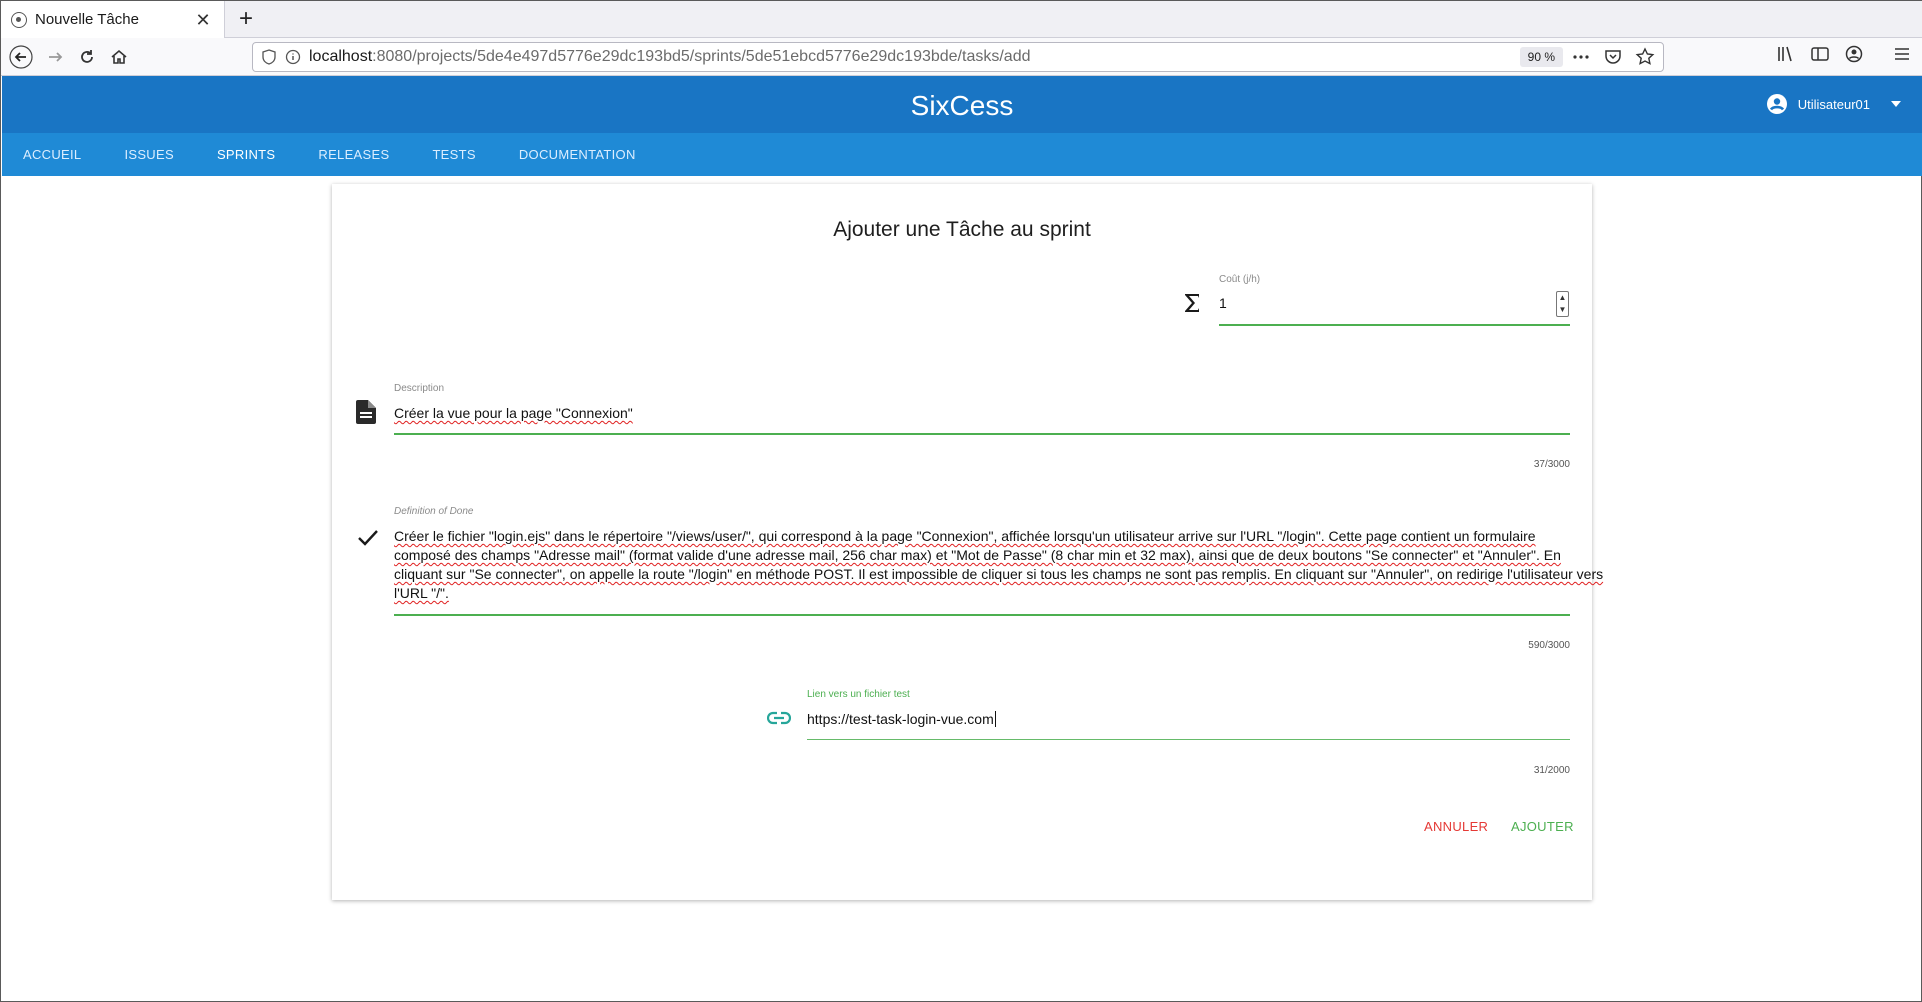 The width and height of the screenshot is (1922, 1002). What do you see at coordinates (858, 694) in the screenshot?
I see `test-link-label: Lien vers un fichier test` at bounding box center [858, 694].